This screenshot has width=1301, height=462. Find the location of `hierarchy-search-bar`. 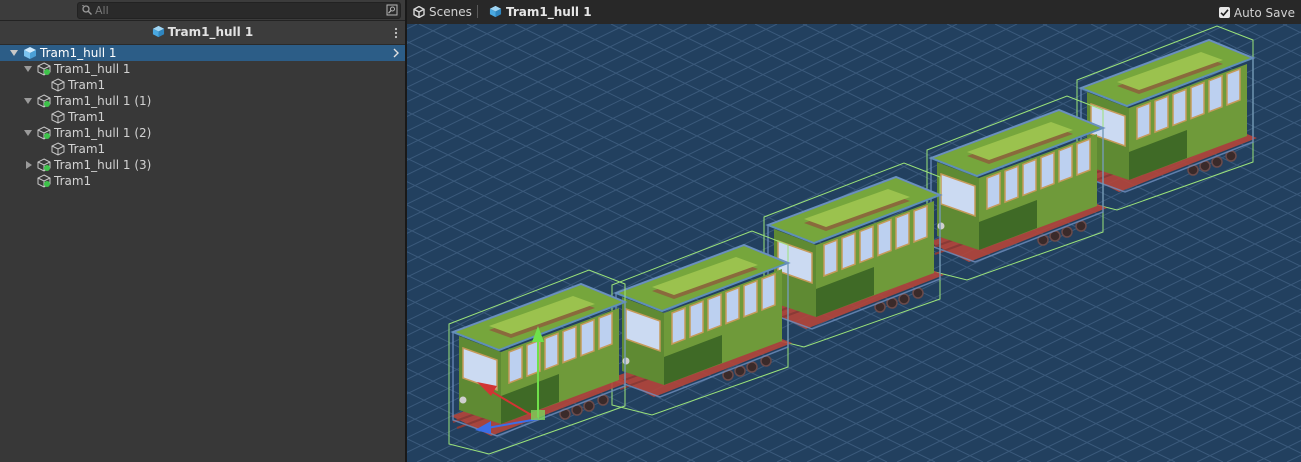

hierarchy-search-bar is located at coordinates (202, 10).